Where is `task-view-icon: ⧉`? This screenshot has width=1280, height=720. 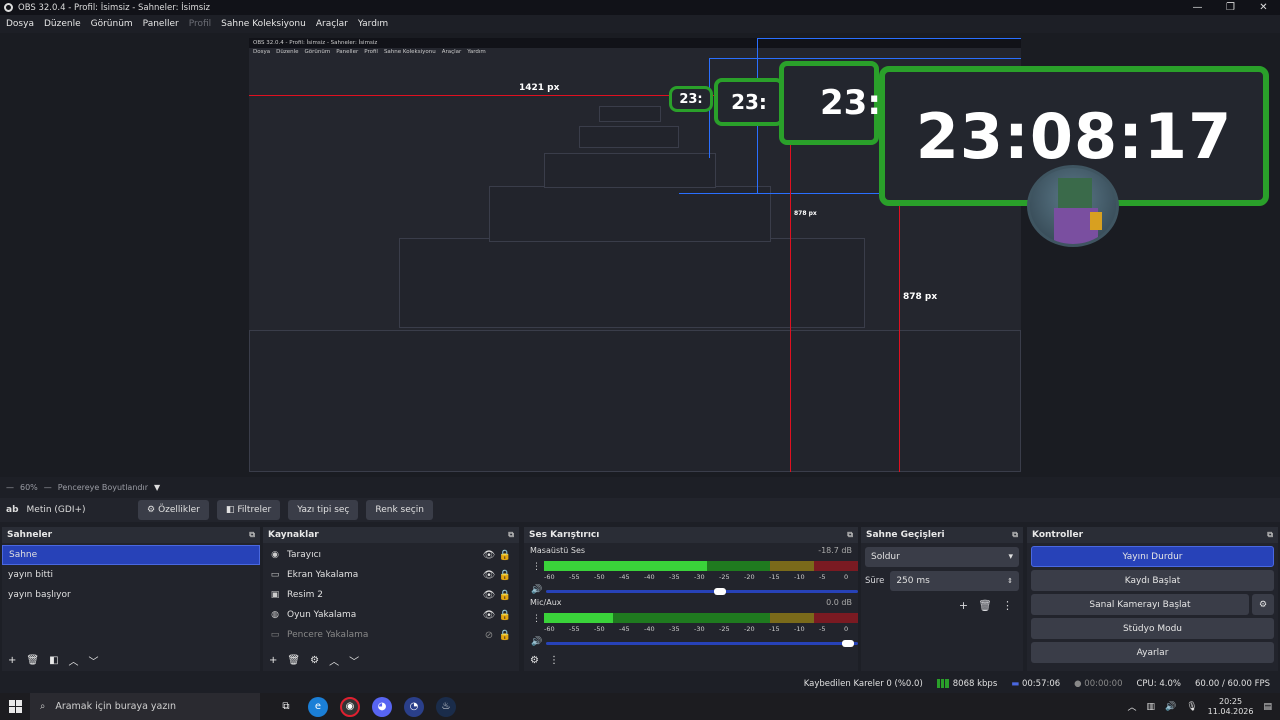
task-view-icon: ⧉ is located at coordinates (286, 707).